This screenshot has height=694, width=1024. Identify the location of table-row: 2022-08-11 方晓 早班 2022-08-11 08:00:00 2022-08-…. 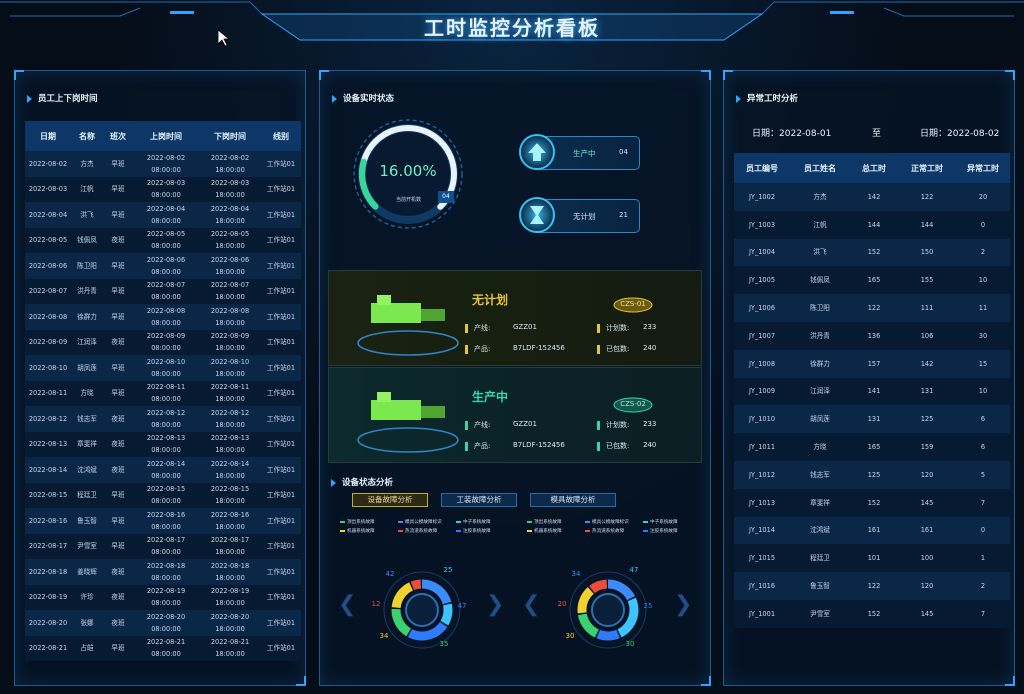
(163, 393).